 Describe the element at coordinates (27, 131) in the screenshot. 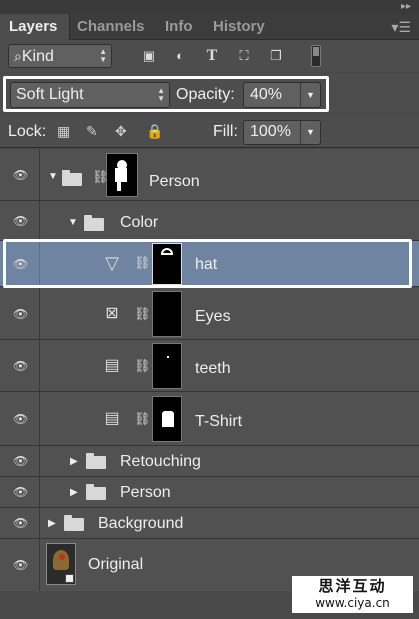

I see `lock-label: Lock:` at that location.